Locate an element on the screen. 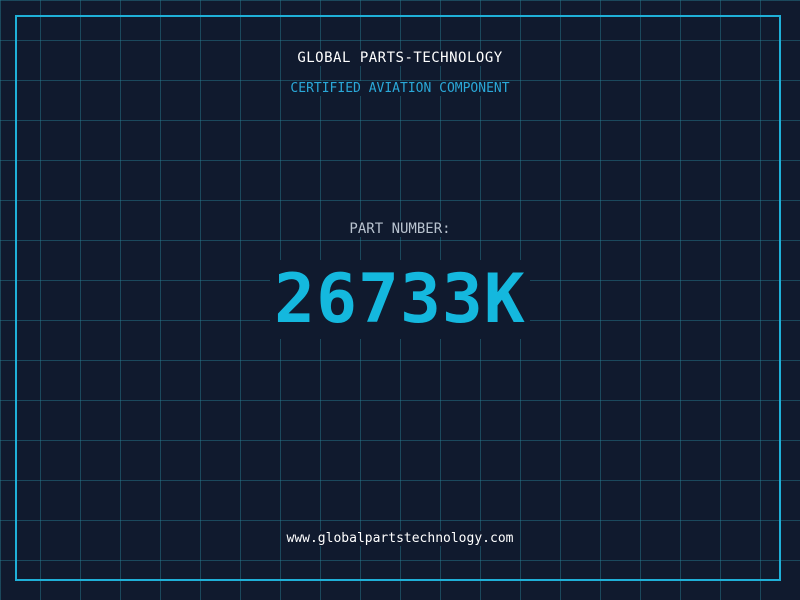 This screenshot has width=800, height=600. website-link: www.globalpartstechnology.com is located at coordinates (400, 539).